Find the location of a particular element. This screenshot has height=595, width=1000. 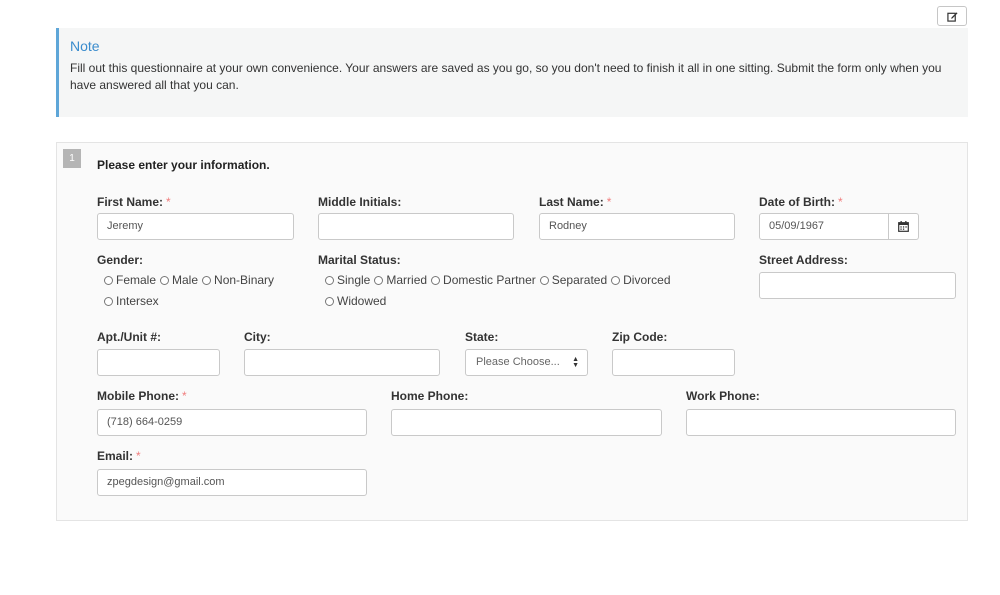

calendar-button is located at coordinates (904, 226).